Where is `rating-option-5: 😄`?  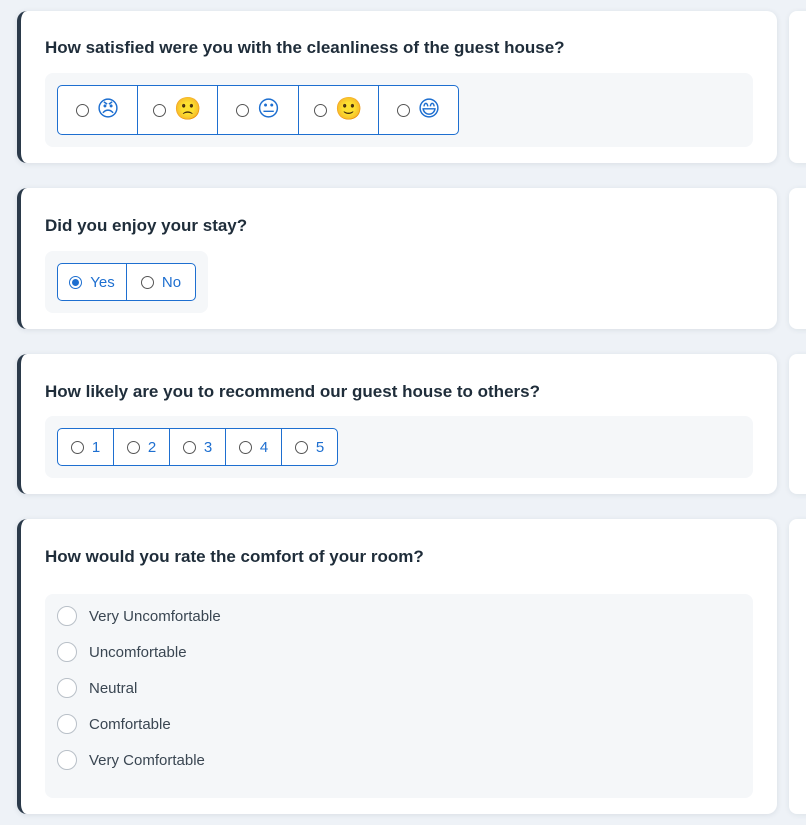
rating-option-5: 😄 is located at coordinates (418, 110).